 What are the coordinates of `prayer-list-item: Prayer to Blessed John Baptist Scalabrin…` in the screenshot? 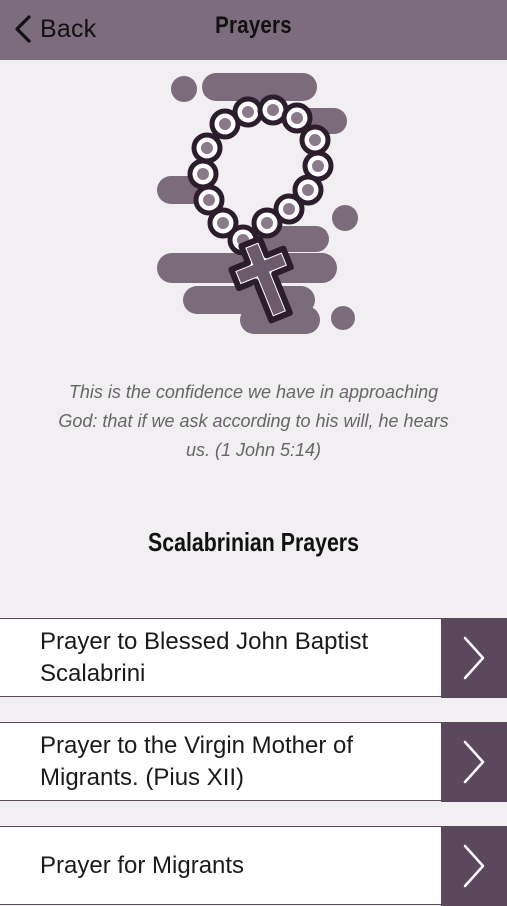 It's located at (253, 657).